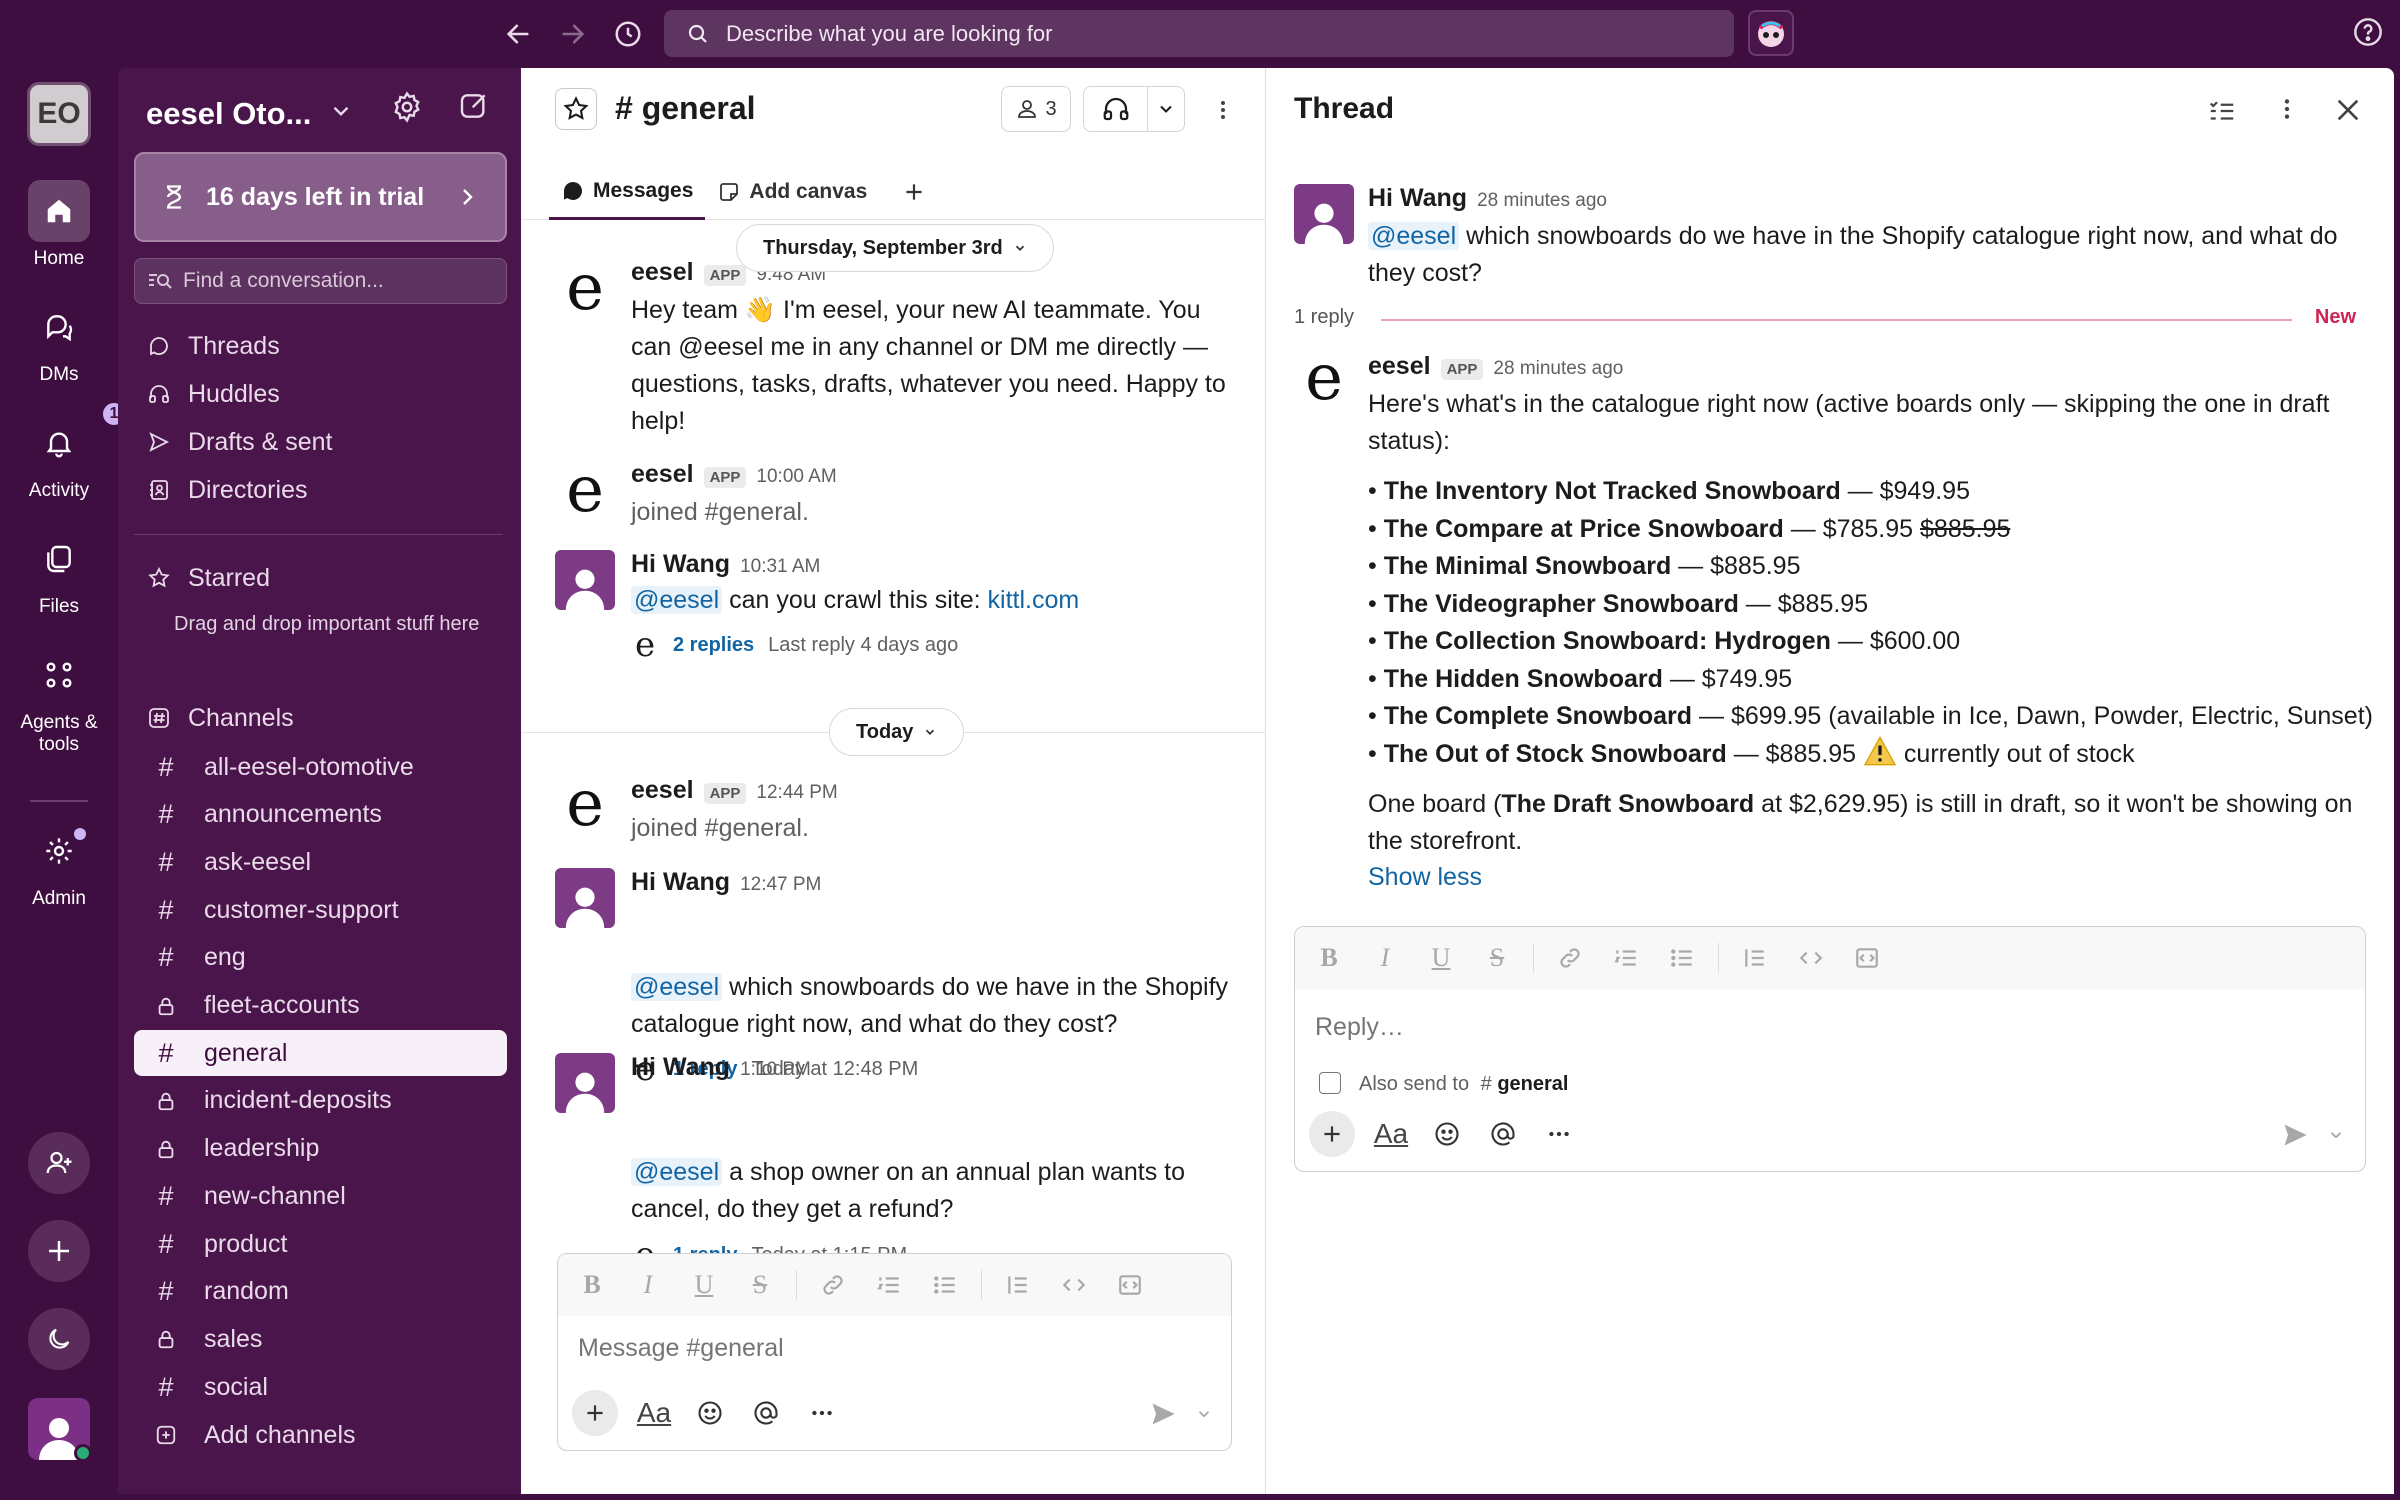  Describe the element at coordinates (1497, 958) in the screenshot. I see `strikethrough-icon: S` at that location.